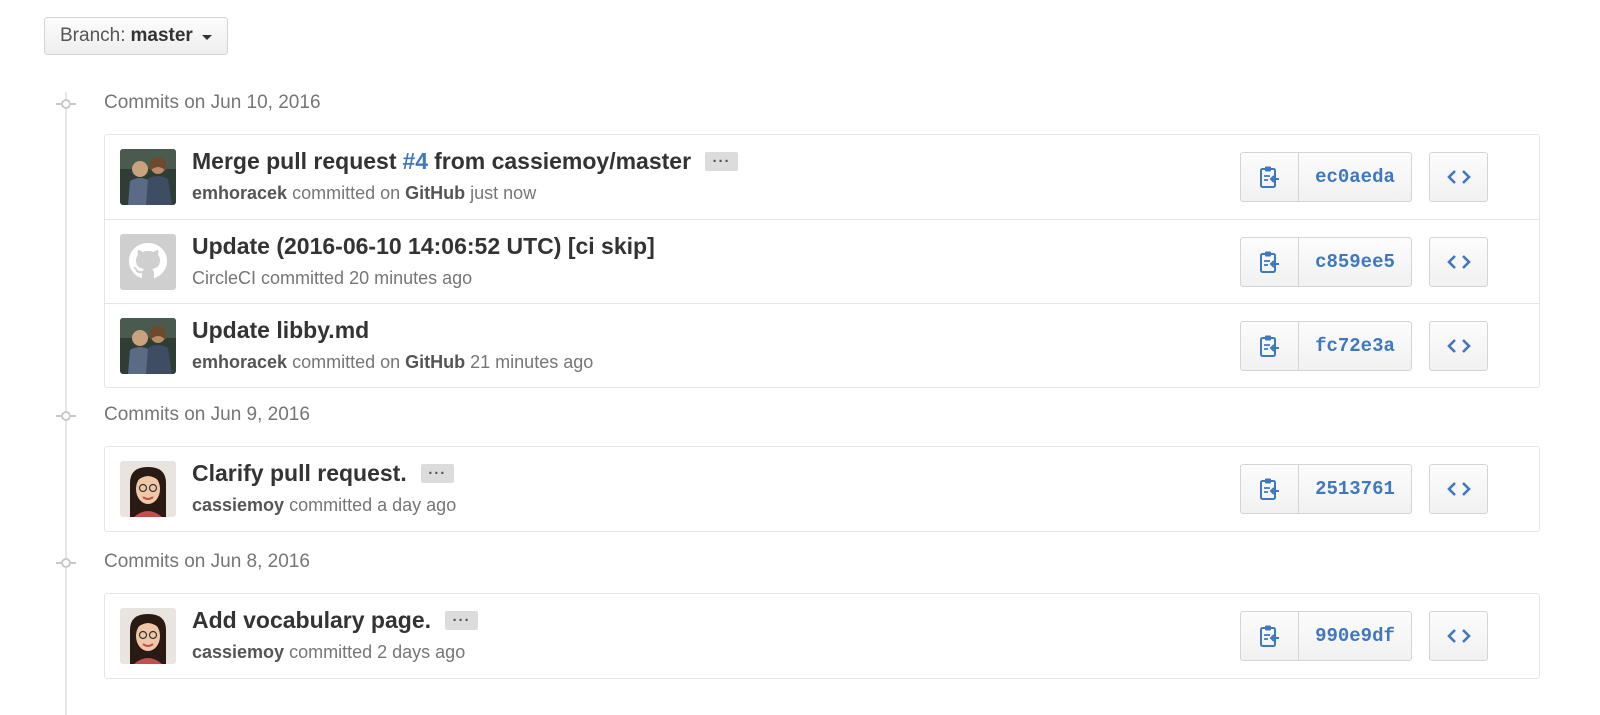  Describe the element at coordinates (503, 193) in the screenshot. I see `commit-time: just now` at that location.